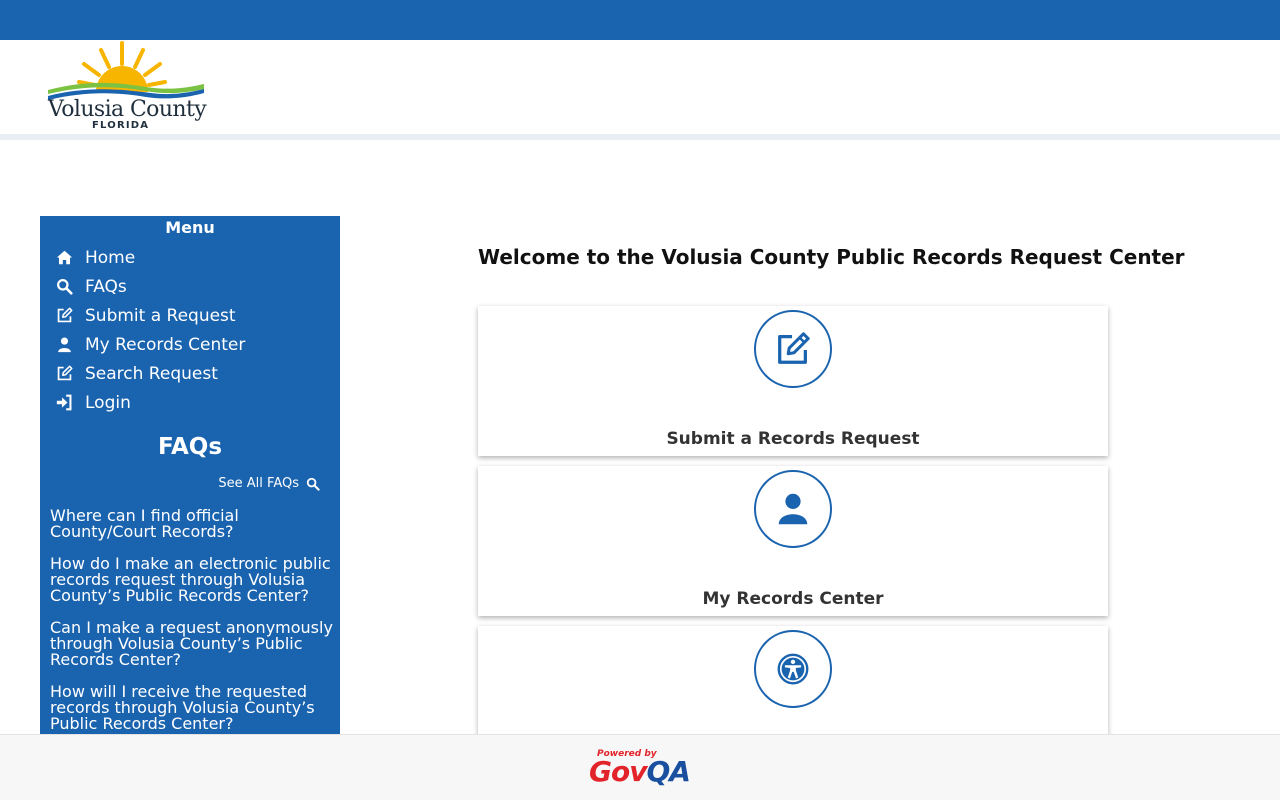 The height and width of the screenshot is (800, 1280). I want to click on govqa-logo: GovQA, so click(640, 771).